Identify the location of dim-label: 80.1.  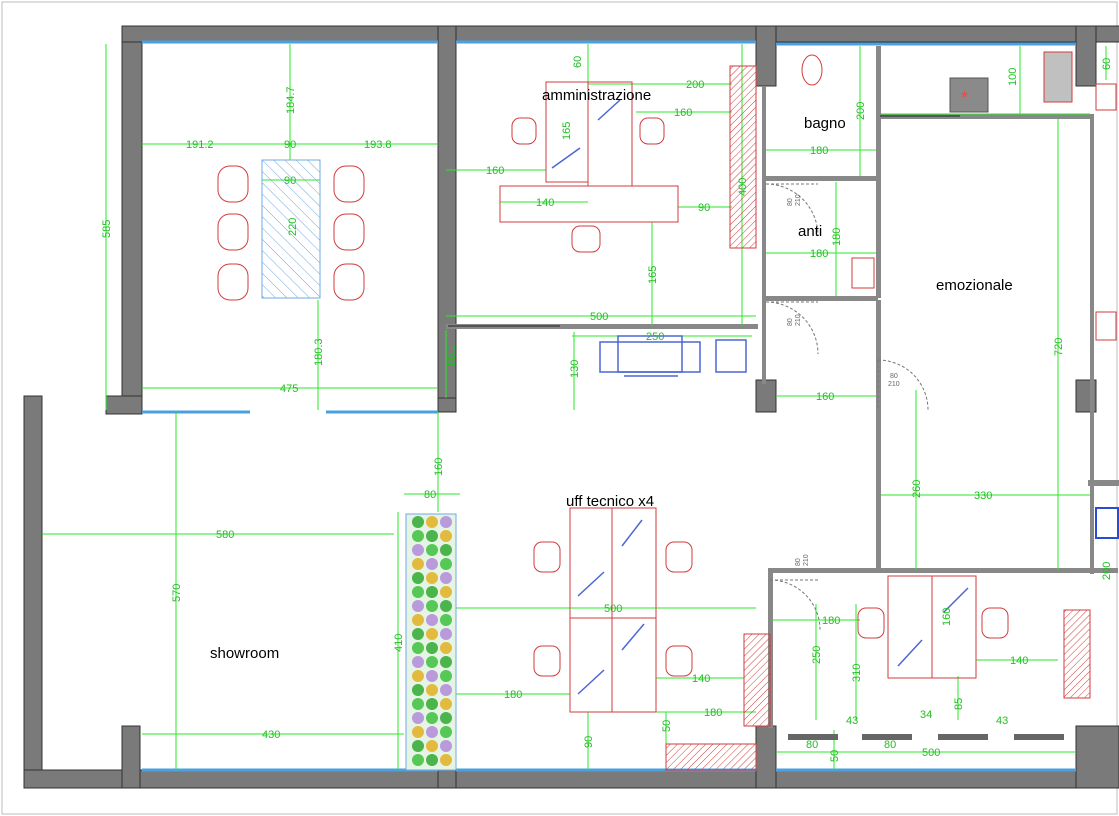
(452, 355).